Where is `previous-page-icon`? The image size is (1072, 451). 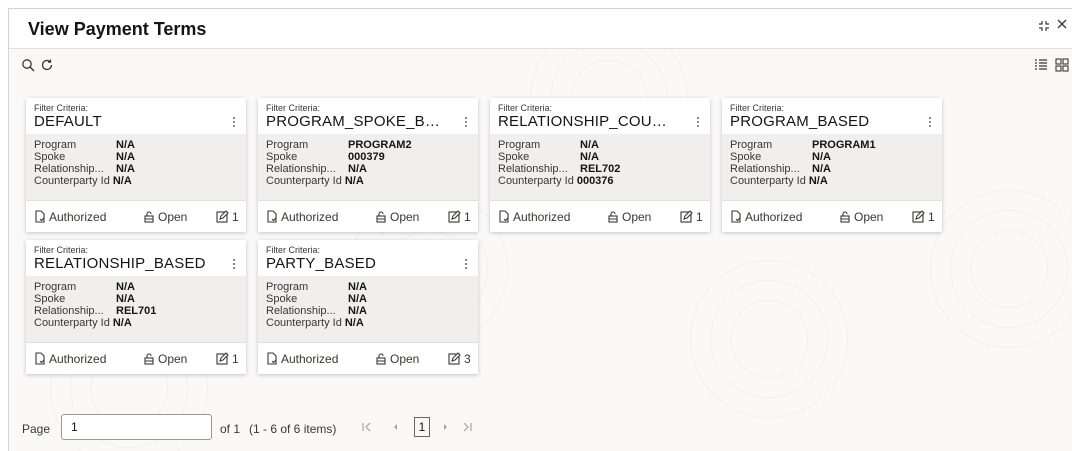
previous-page-icon is located at coordinates (395, 428).